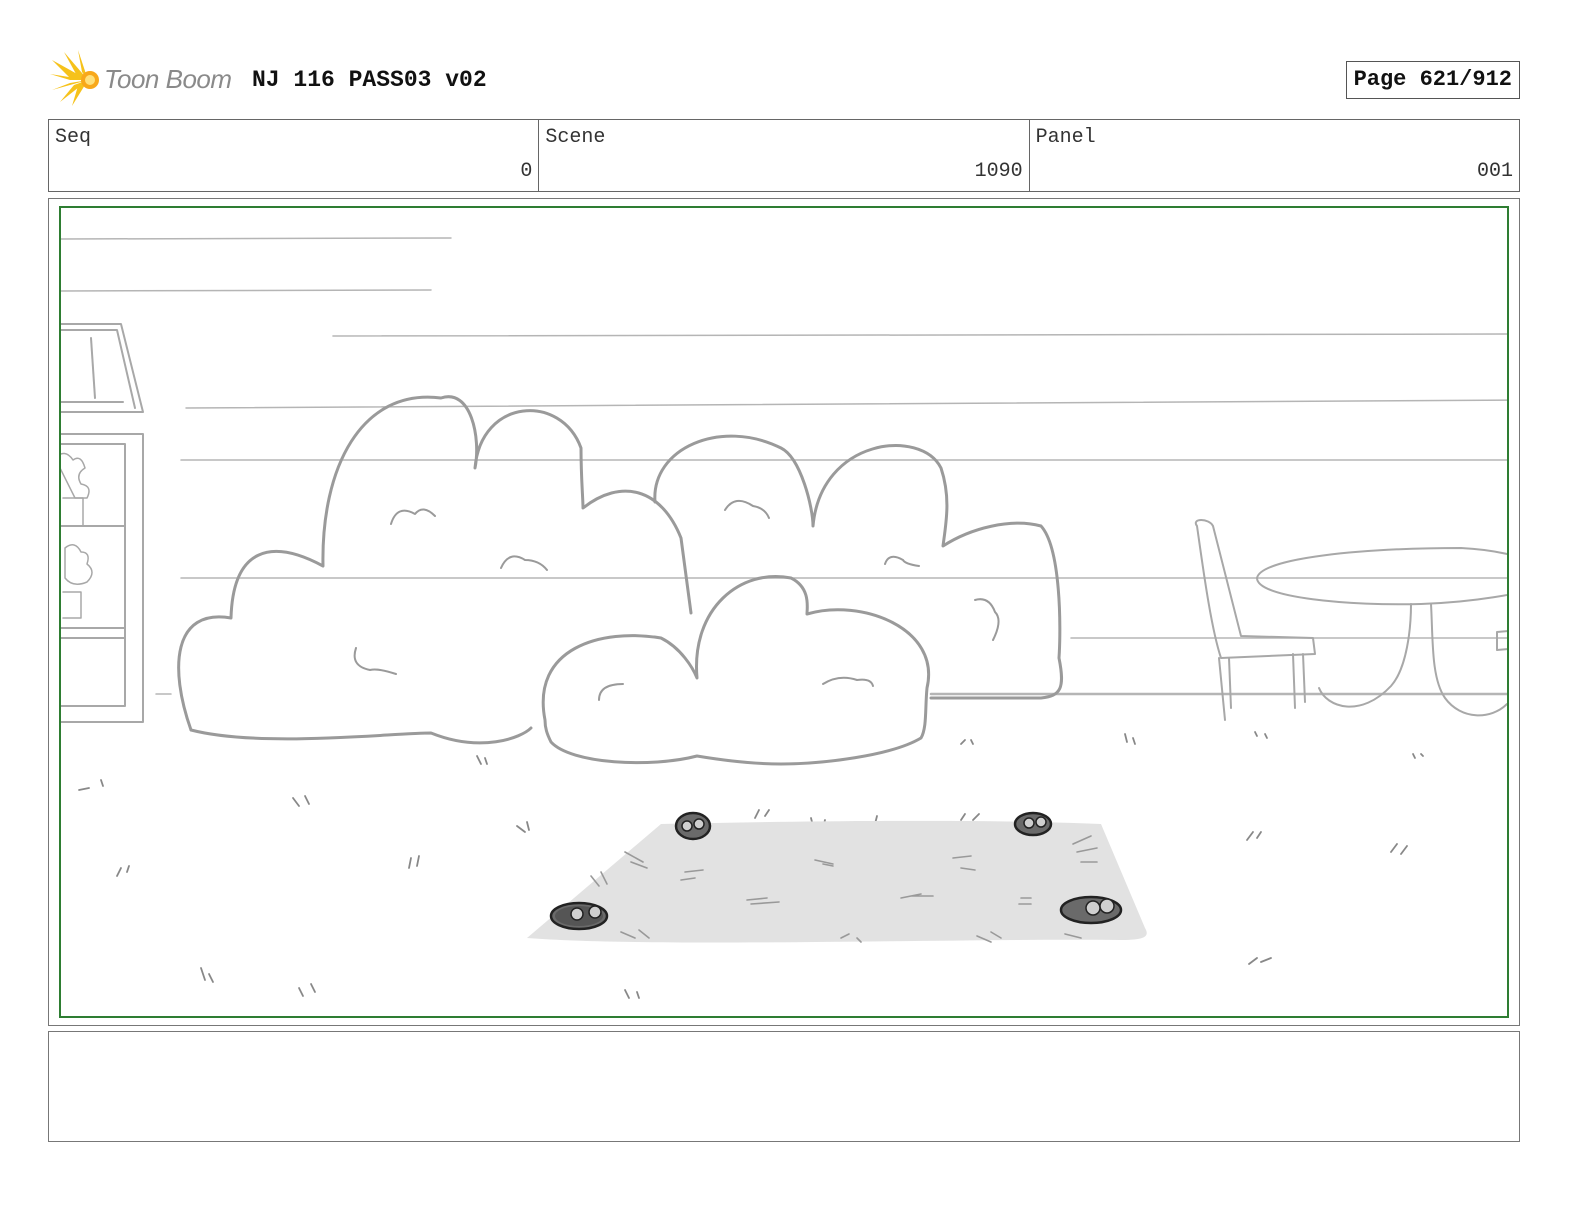 The height and width of the screenshot is (1224, 1584). Describe the element at coordinates (837, 881) in the screenshot. I see `mat` at that location.